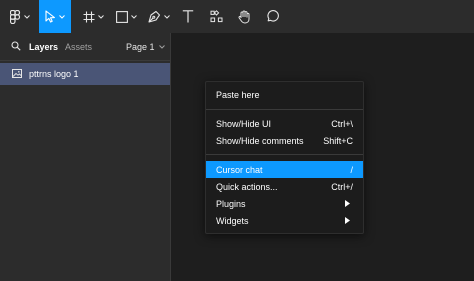 The image size is (474, 281). Describe the element at coordinates (238, 95) in the screenshot. I see `menu-item-label: Paste here` at that location.